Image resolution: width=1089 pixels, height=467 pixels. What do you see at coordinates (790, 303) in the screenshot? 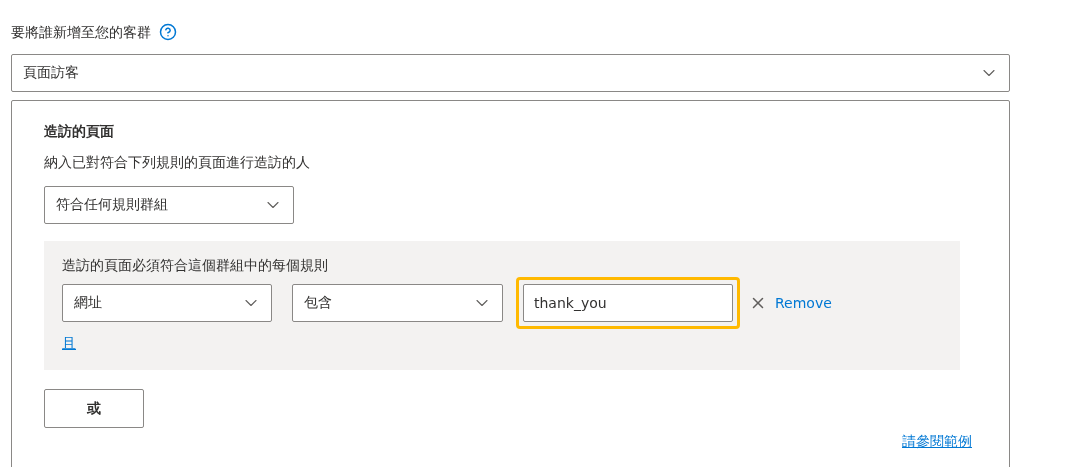
I see `remove-button: Remove` at bounding box center [790, 303].